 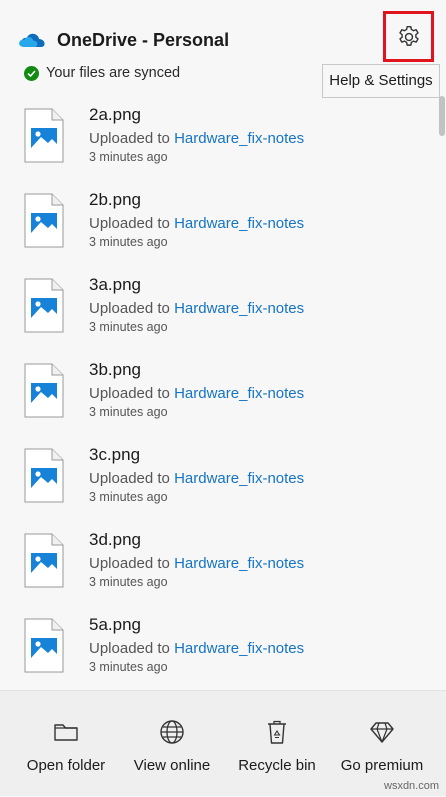 What do you see at coordinates (442, 116) in the screenshot?
I see `scrollbar-thumb` at bounding box center [442, 116].